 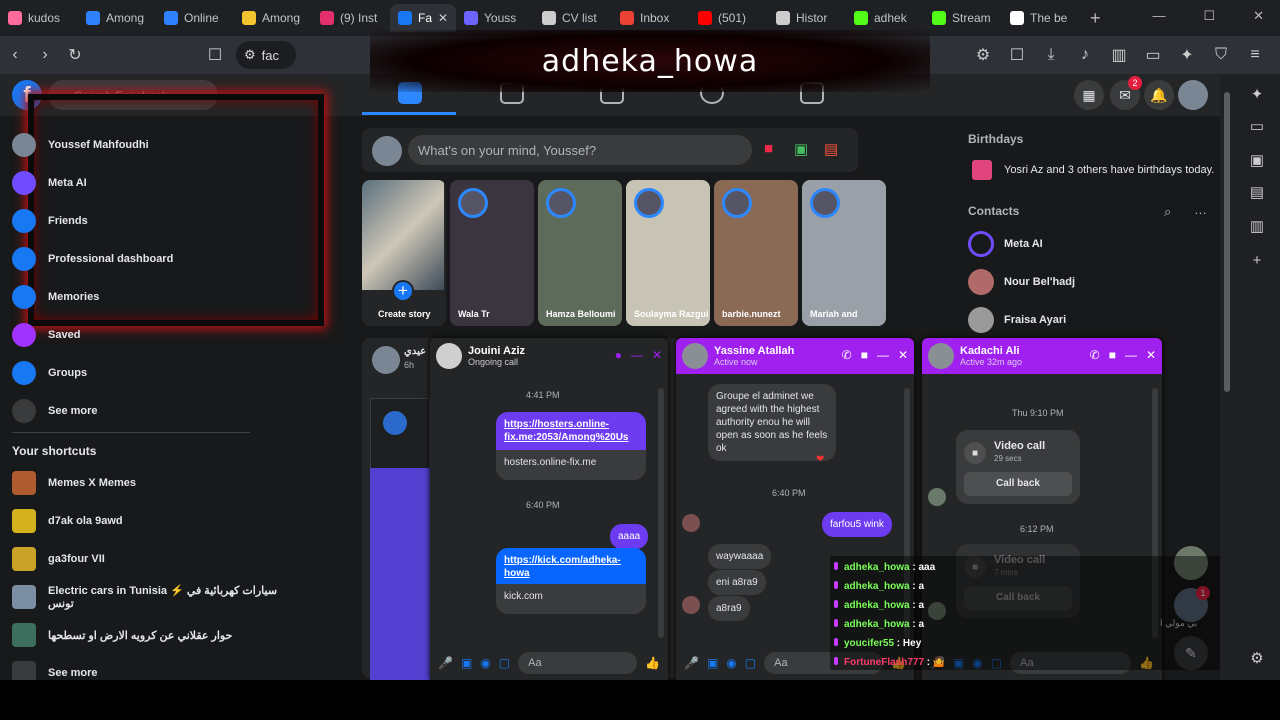 I want to click on wallet-icon: ▣, so click(x=1257, y=160).